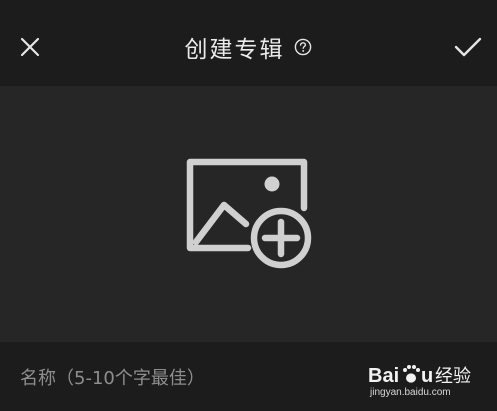 Image resolution: width=497 pixels, height=411 pixels. I want to click on checkmark-icon, so click(468, 47).